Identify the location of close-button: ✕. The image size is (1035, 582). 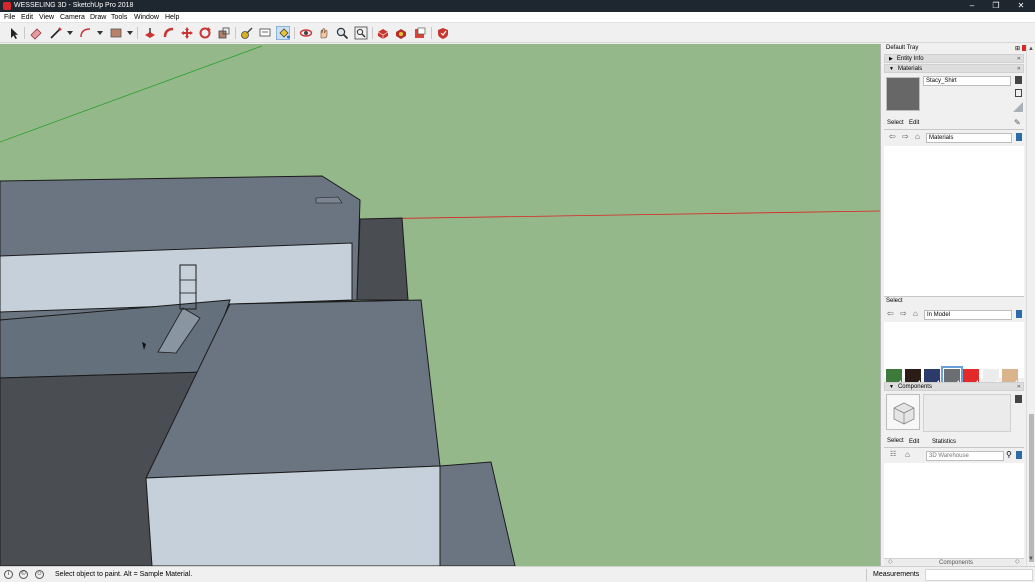
(1021, 6).